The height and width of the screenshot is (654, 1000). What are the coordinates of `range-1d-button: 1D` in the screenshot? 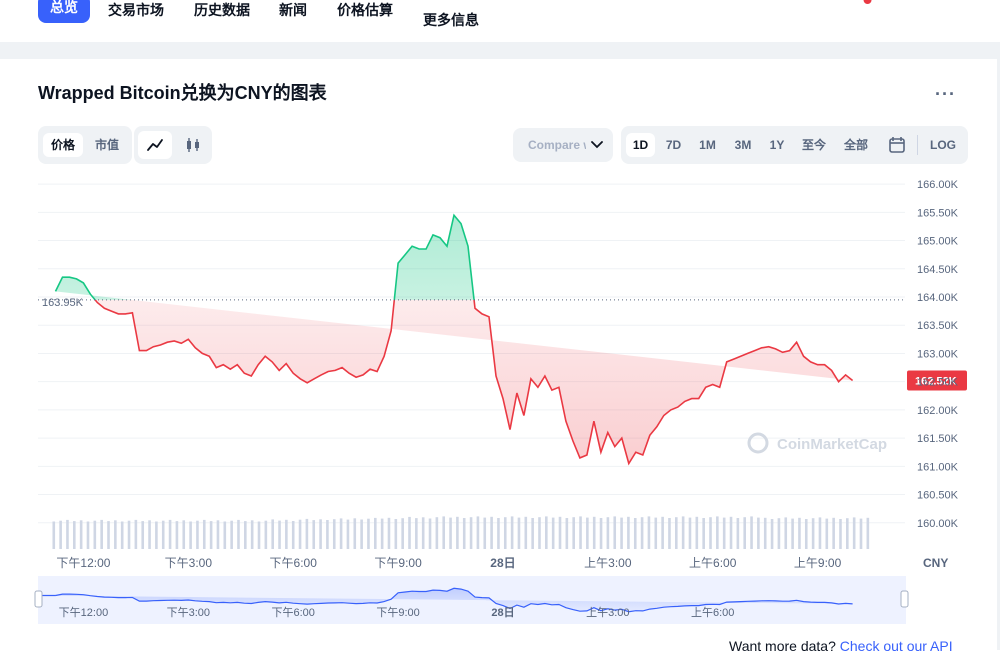 It's located at (640, 145).